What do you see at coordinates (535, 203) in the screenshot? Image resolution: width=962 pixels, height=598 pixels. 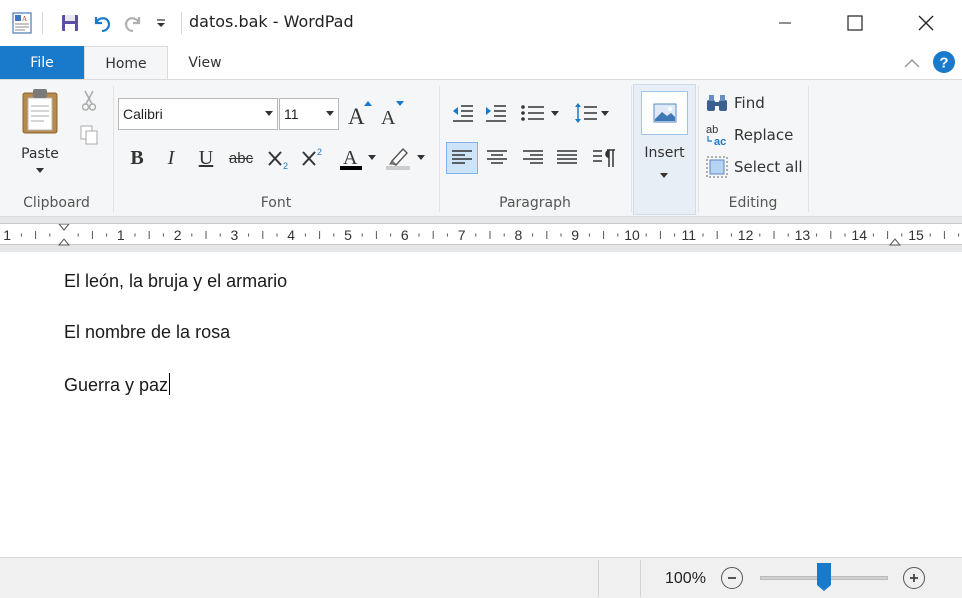 I see `paragraph-group-label: Paragraph` at bounding box center [535, 203].